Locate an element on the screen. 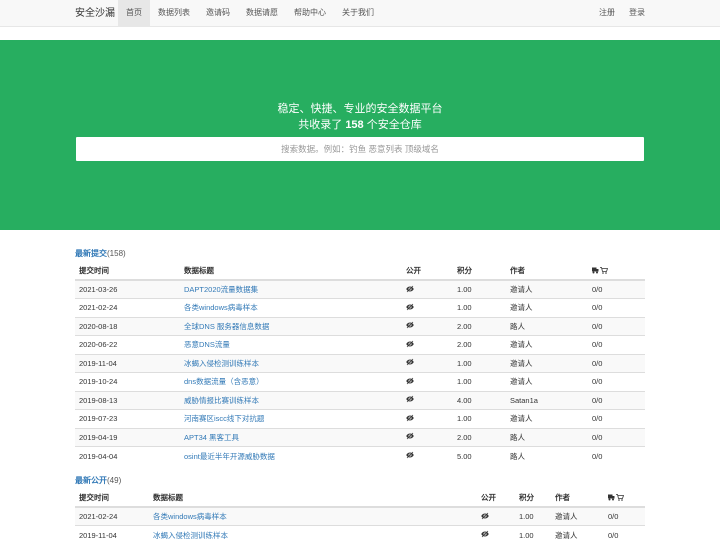 The image size is (720, 540). row-points: 4.00 is located at coordinates (479, 400).